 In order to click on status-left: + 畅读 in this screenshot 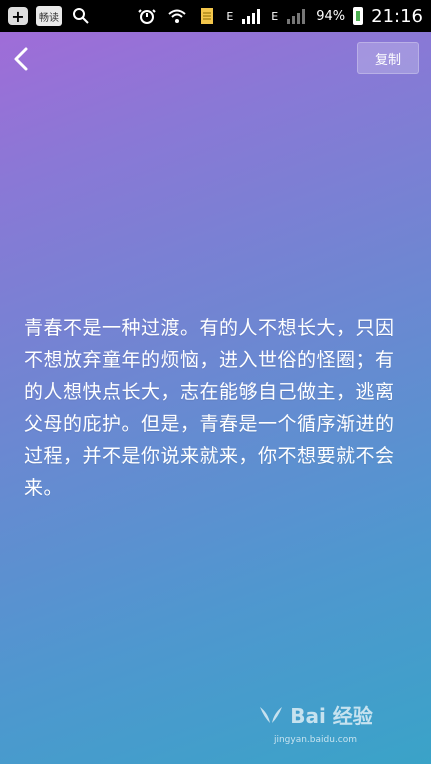, I will do `click(50, 16)`.